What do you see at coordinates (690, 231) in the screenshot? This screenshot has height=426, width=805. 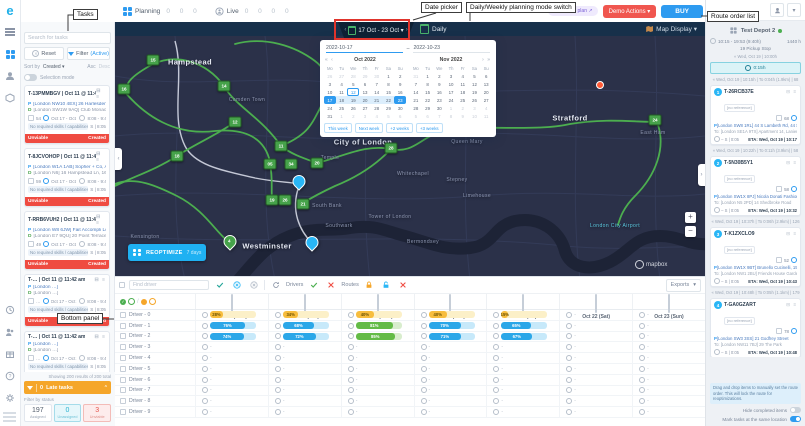 I see `zoom-out-button: −` at bounding box center [690, 231].